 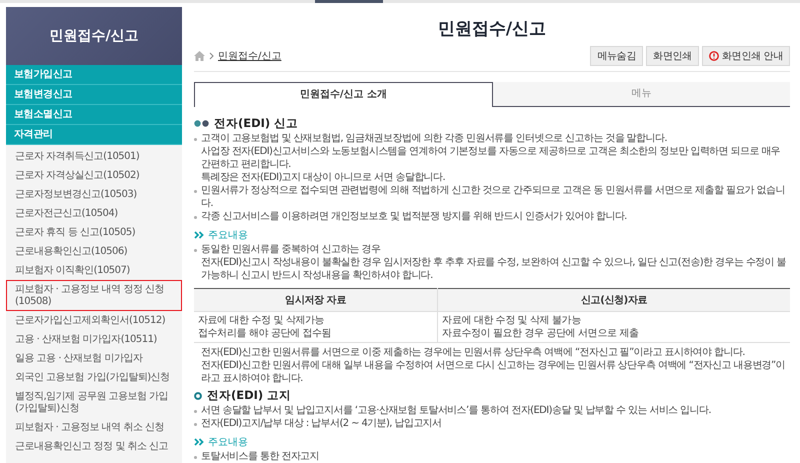 What do you see at coordinates (321, 423) in the screenshot?
I see `body-text: 전자(EDI)고지/납부 대상 : 납부서(2 ~ 4기분), 납입고지서` at bounding box center [321, 423].